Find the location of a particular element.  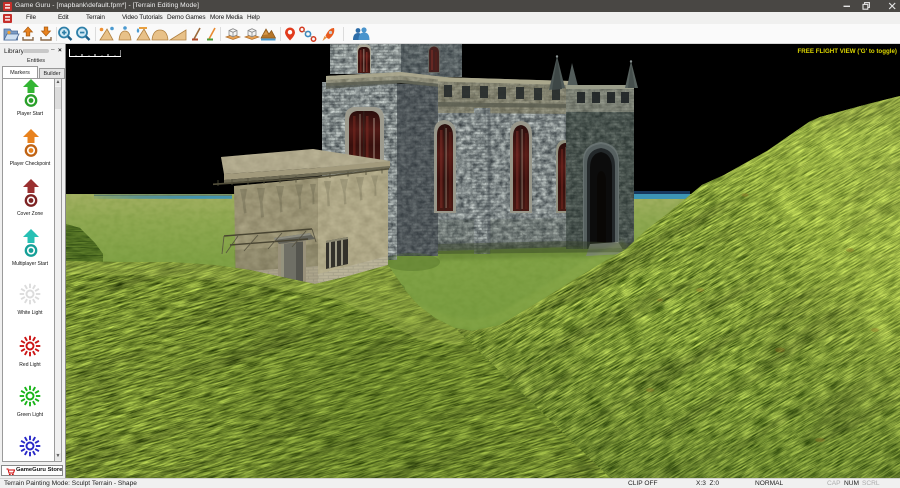

svg-text: Player Start is located at coordinates (30, 114).